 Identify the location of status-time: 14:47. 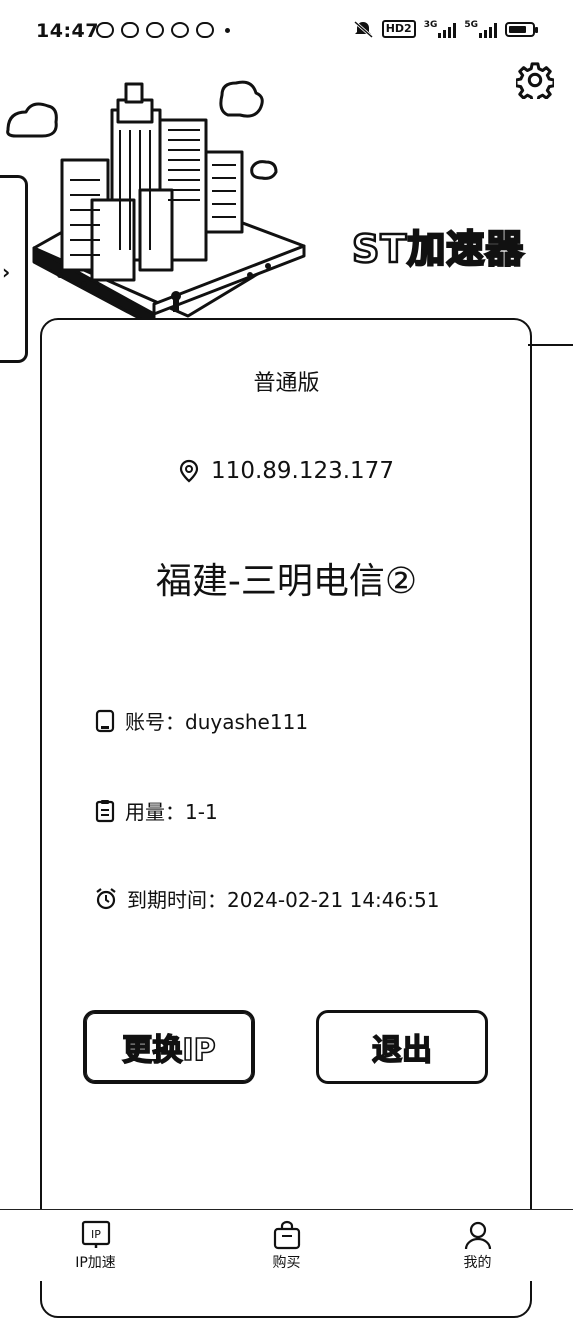
(67, 31).